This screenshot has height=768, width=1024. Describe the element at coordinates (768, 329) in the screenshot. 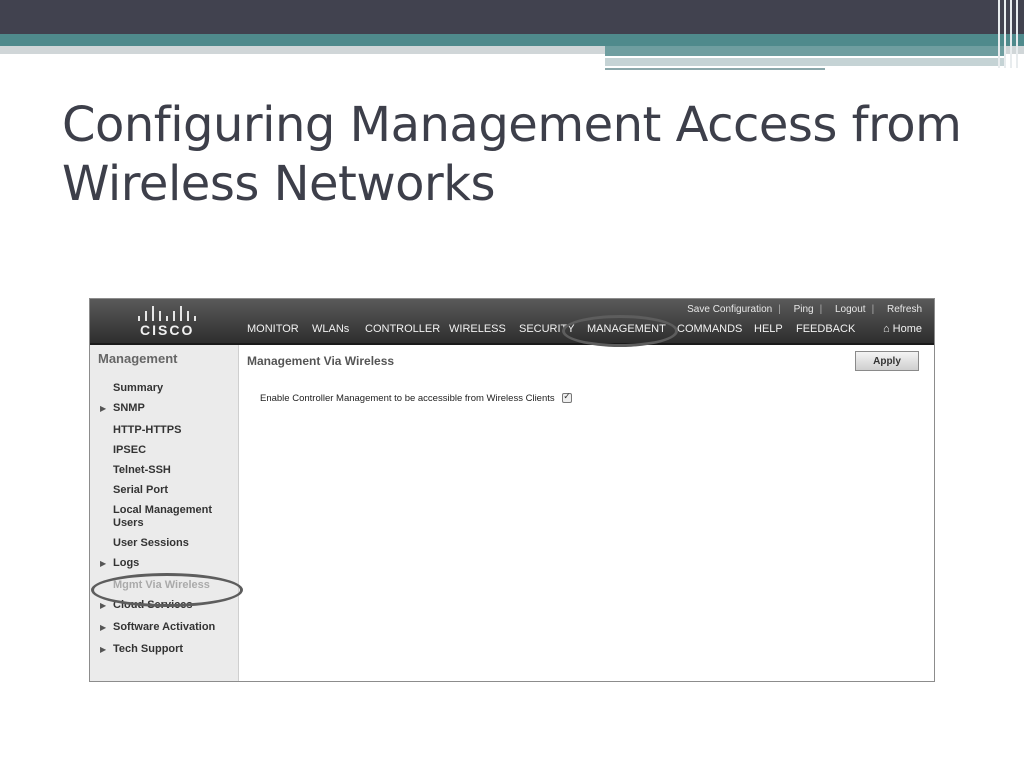

I see `nav-help: HELP` at that location.